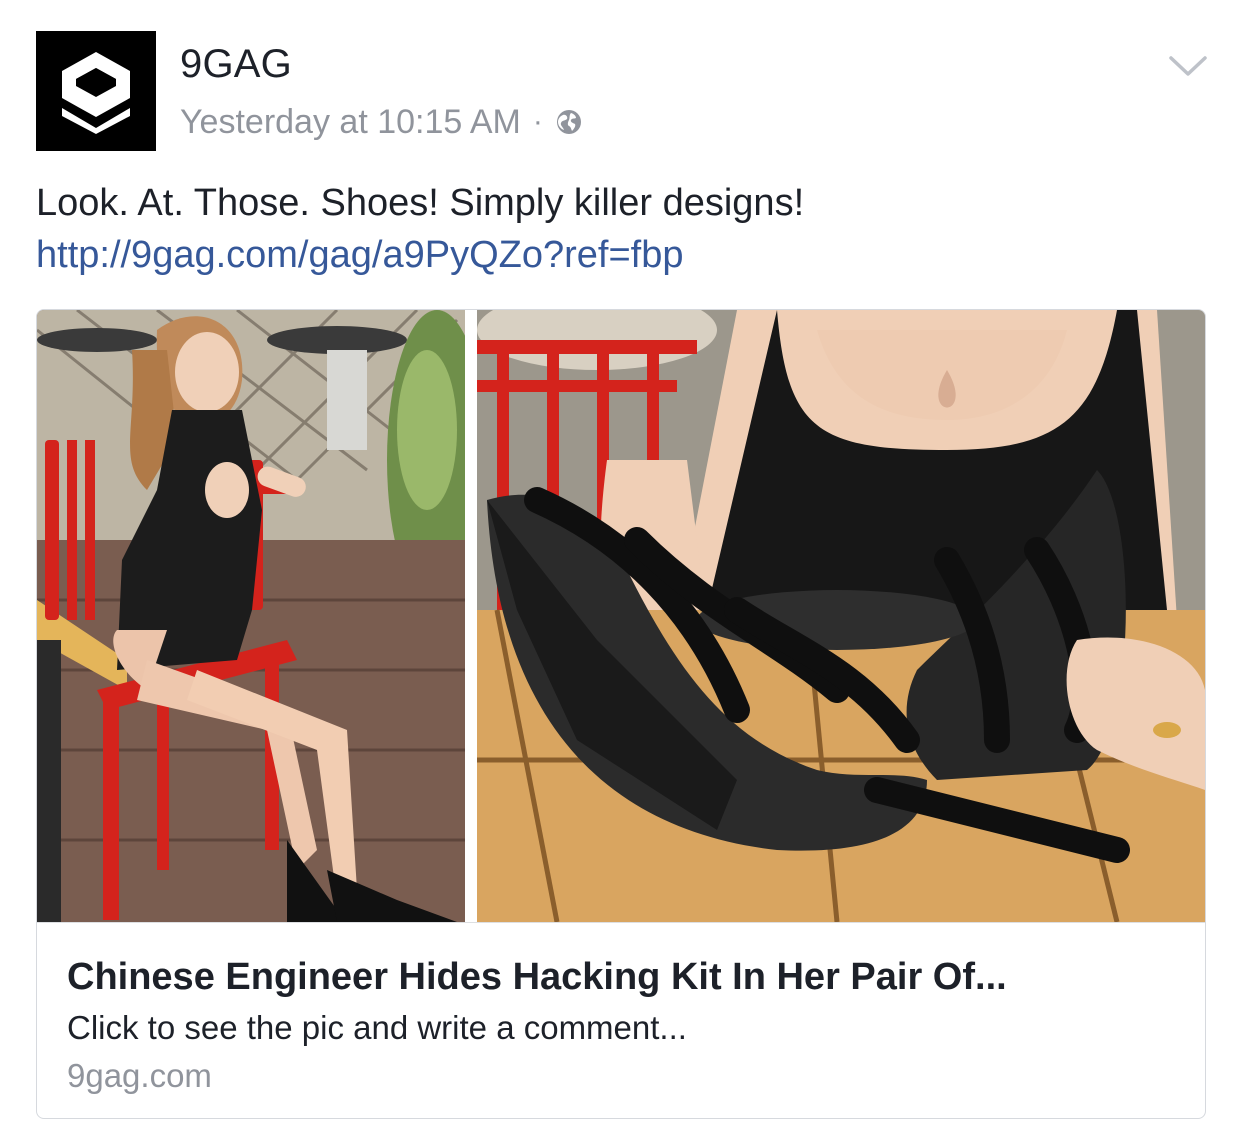 The height and width of the screenshot is (1134, 1242). I want to click on 9gag-logo-icon, so click(96, 93).